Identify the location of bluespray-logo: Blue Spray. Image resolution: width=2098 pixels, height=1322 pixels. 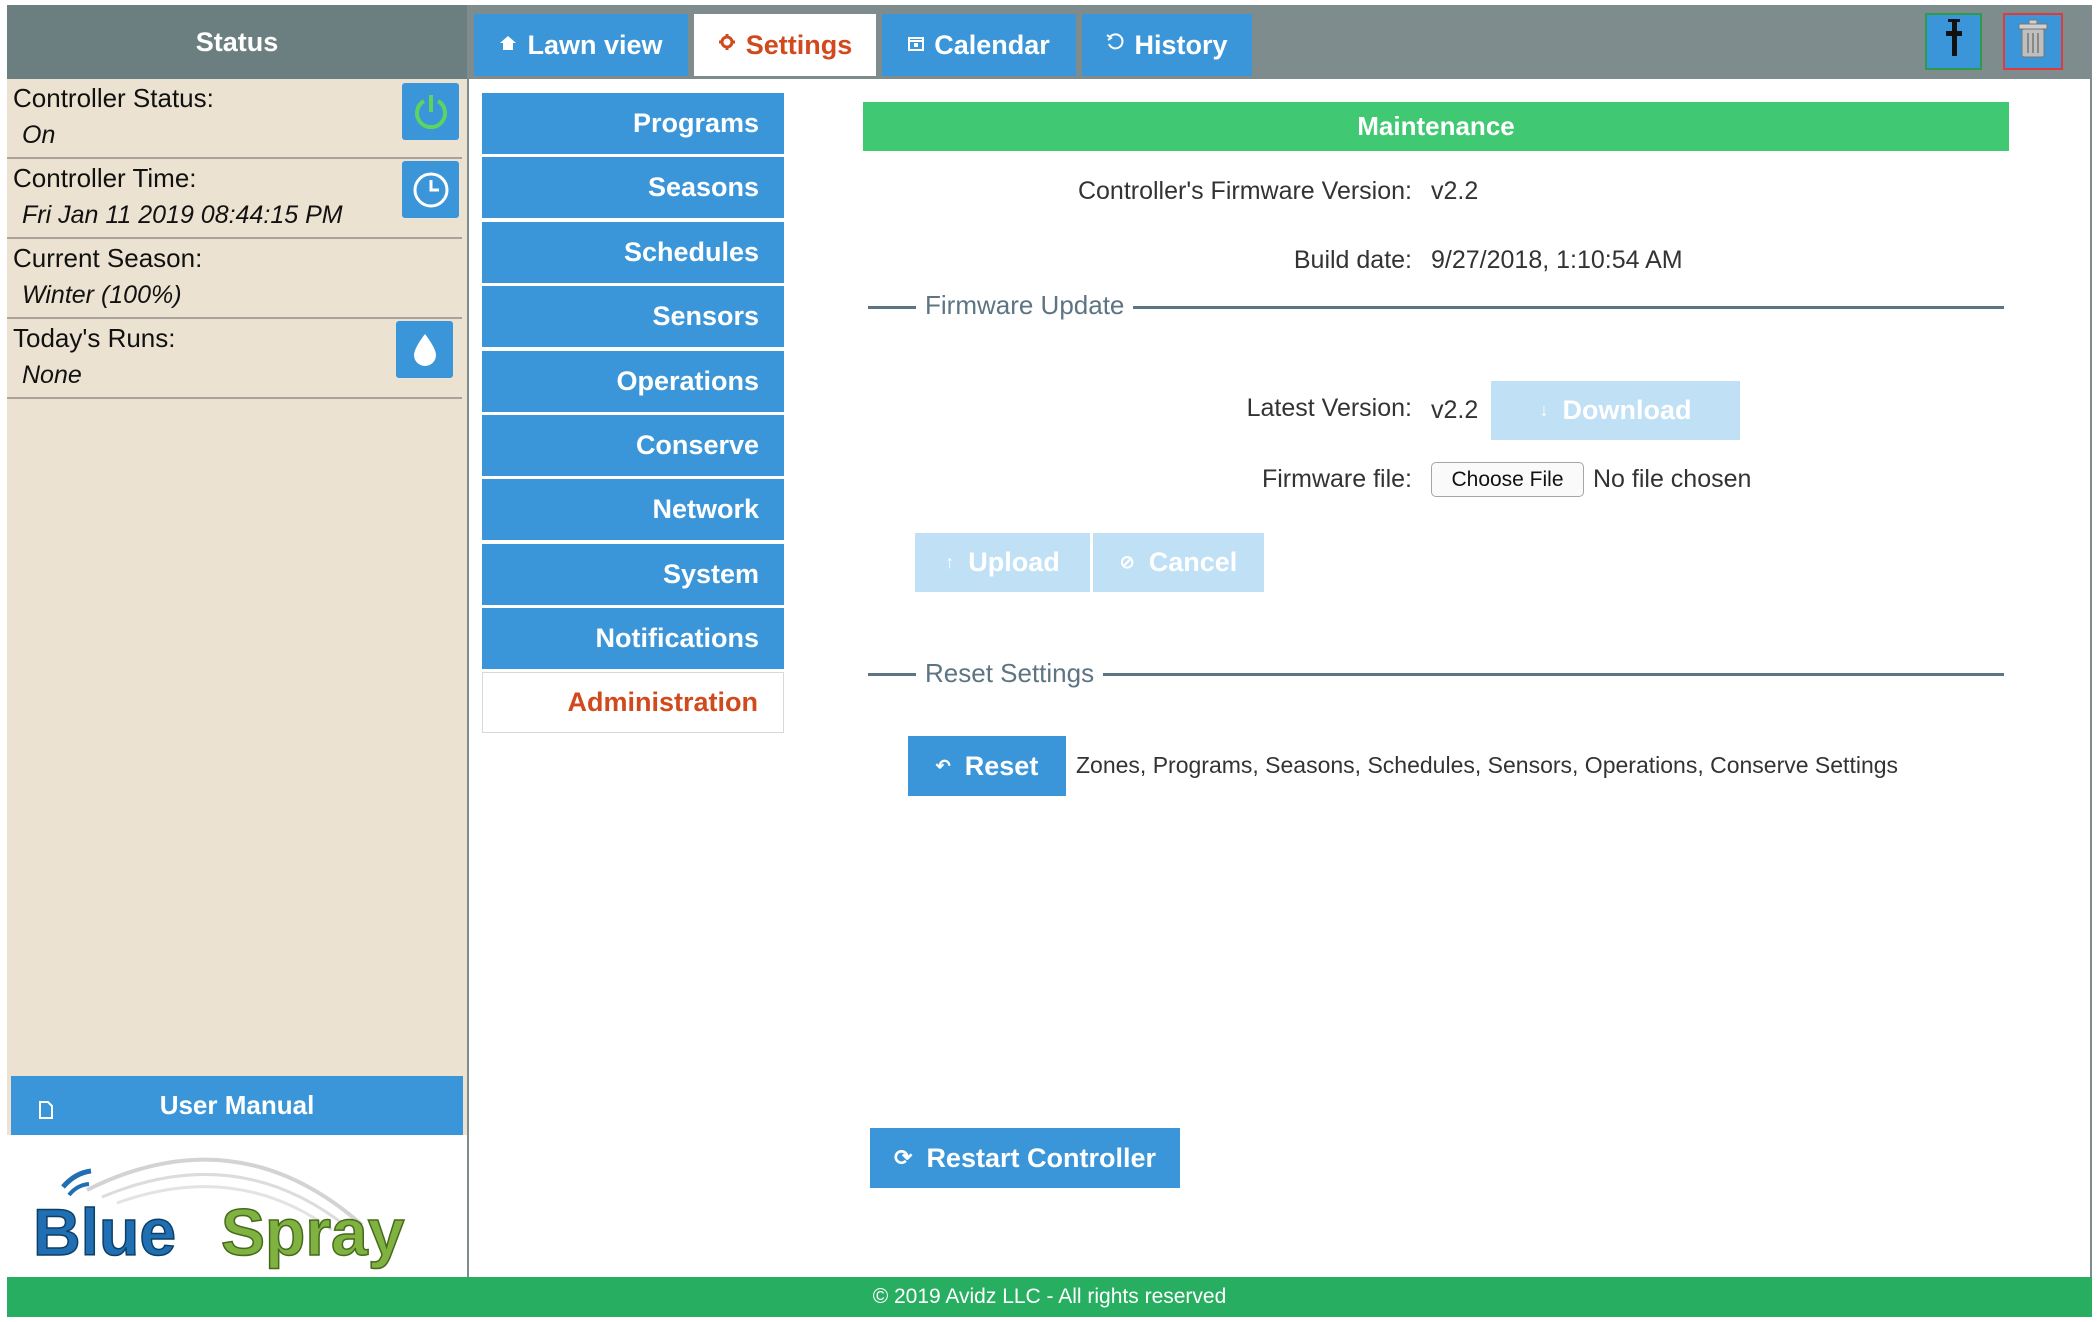
(237, 1206).